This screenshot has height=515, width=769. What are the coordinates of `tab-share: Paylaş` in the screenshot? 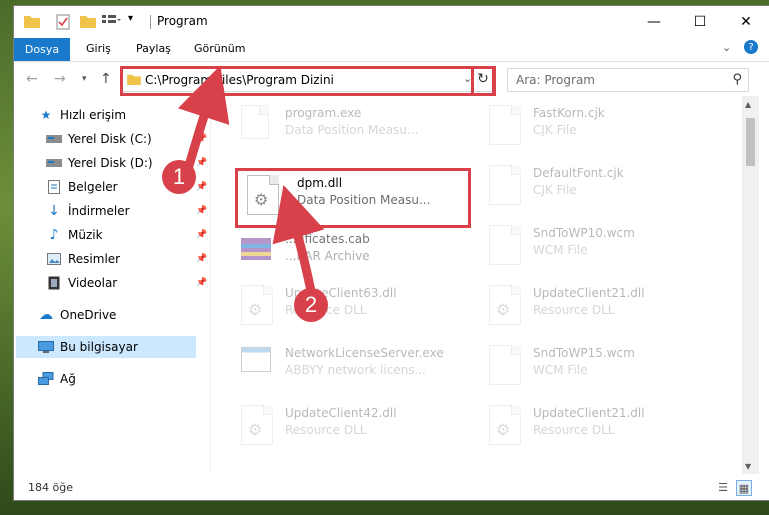 It's located at (153, 48).